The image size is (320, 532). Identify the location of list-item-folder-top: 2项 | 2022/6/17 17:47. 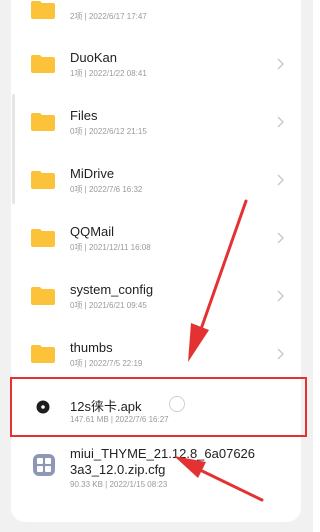
(156, 10).